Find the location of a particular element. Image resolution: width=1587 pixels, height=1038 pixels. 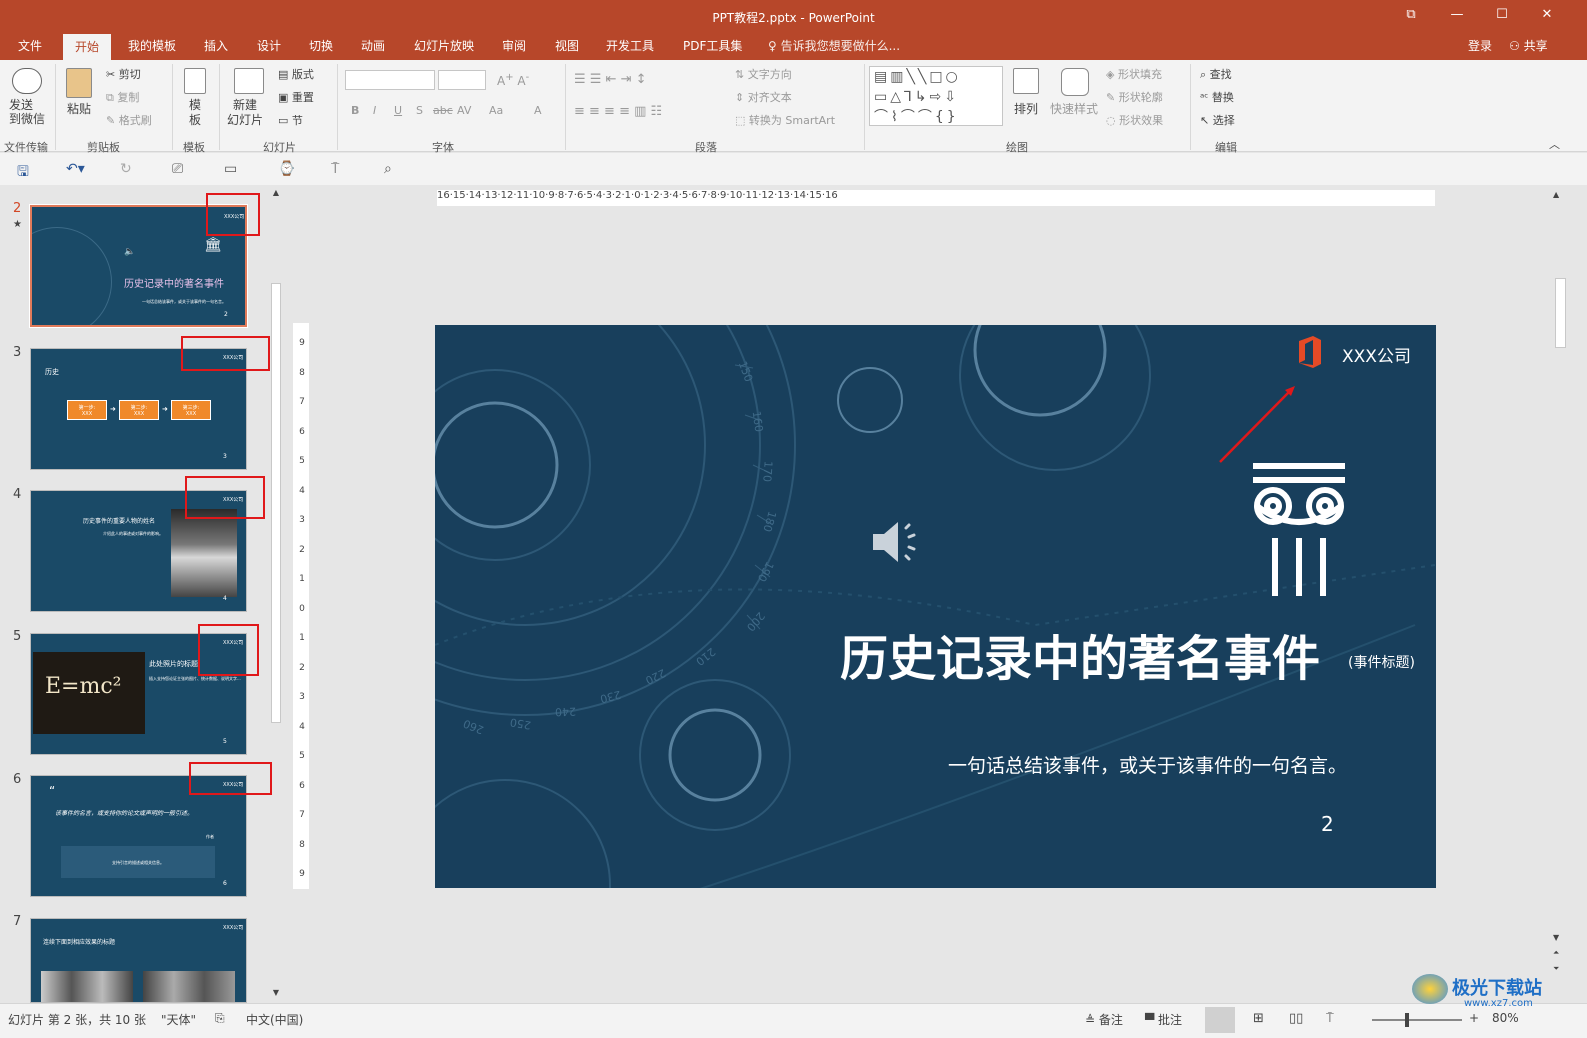

scissors-icon: ✂ is located at coordinates (112, 74).